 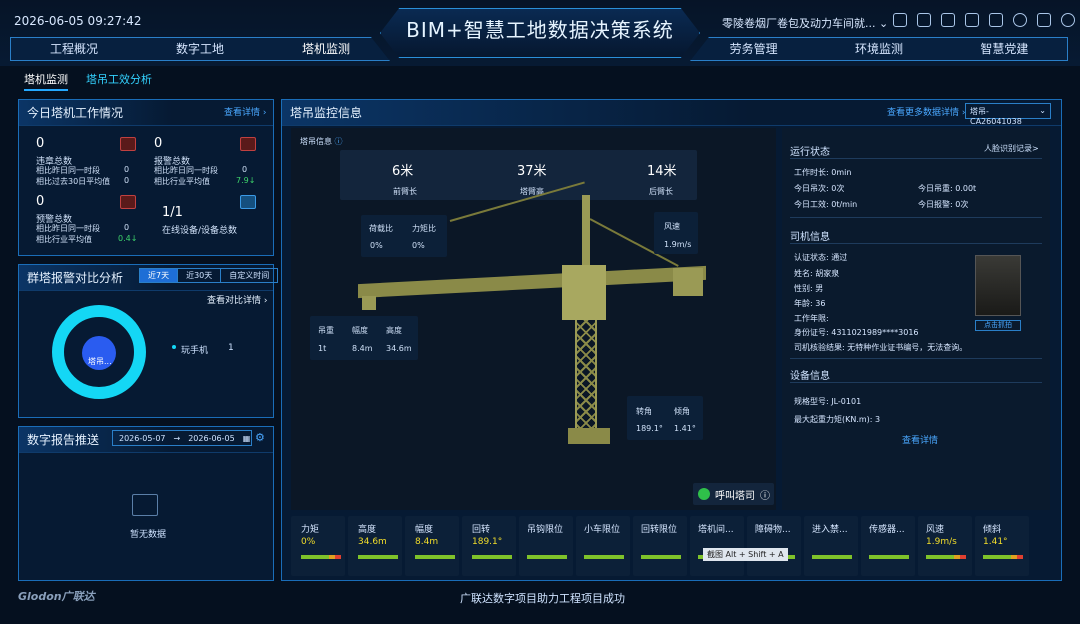 What do you see at coordinates (662, 171) in the screenshot?
I see `rear-arm-value: 14米` at bounding box center [662, 171].